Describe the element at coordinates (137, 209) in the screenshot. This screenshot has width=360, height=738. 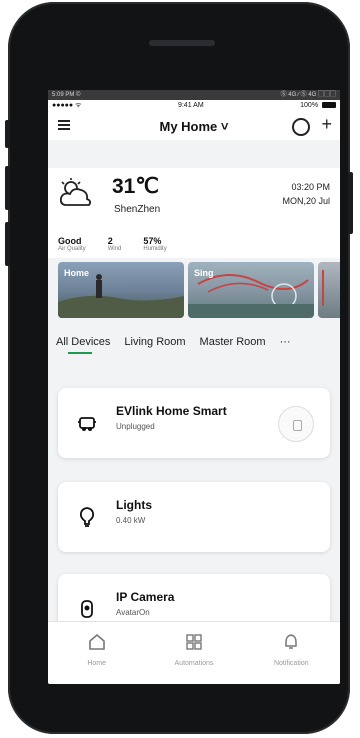
I see `city-name: ShenZhen` at that location.